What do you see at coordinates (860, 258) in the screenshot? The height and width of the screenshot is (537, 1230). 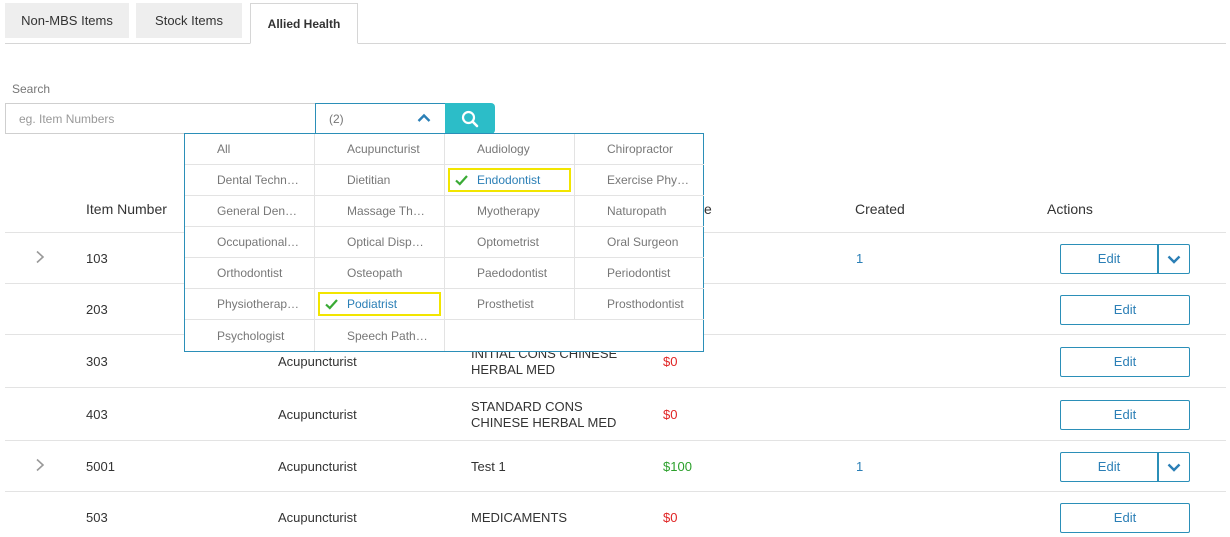 I see `created-cell: 1` at bounding box center [860, 258].